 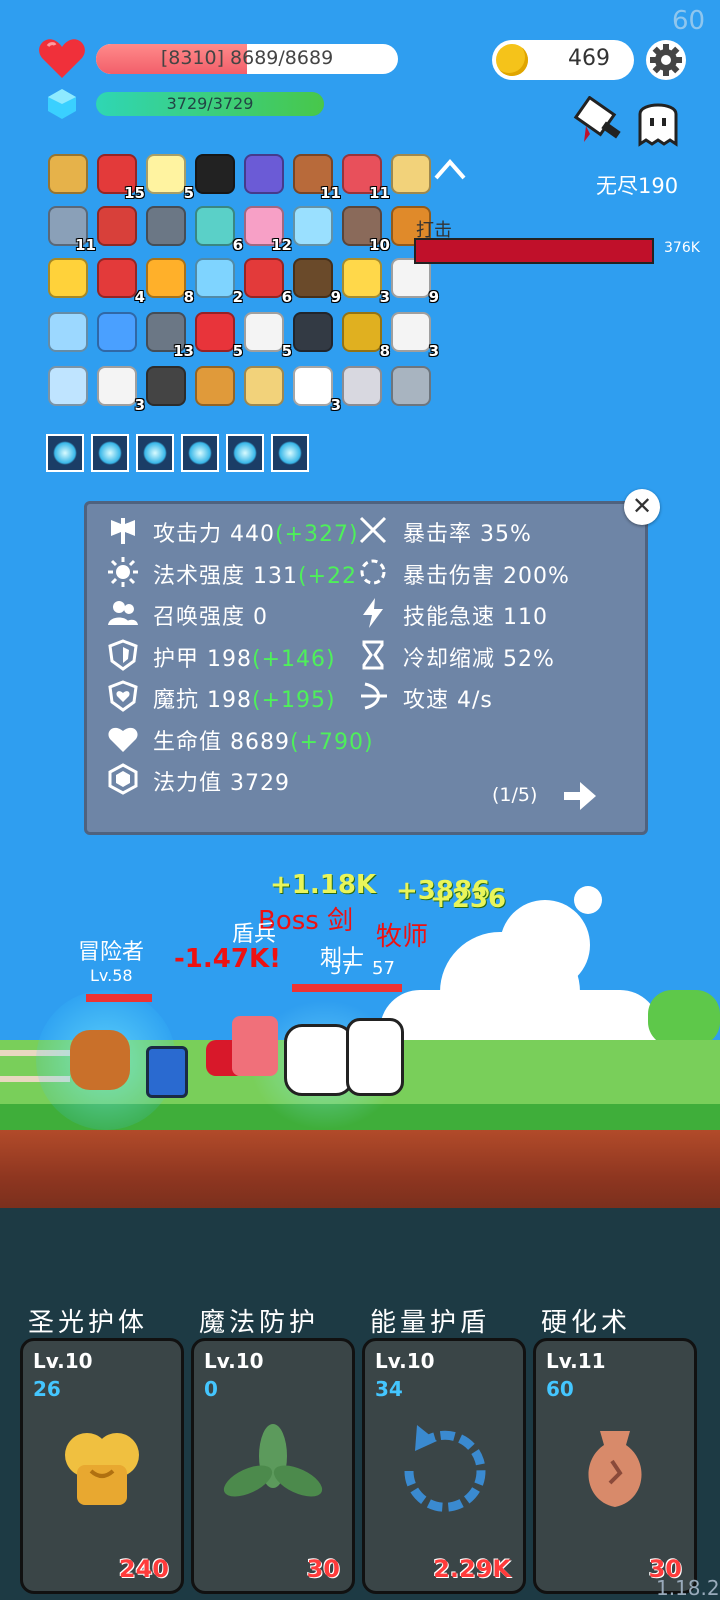 I want to click on hp-bar: [8310] 8689/8689, so click(x=247, y=59).